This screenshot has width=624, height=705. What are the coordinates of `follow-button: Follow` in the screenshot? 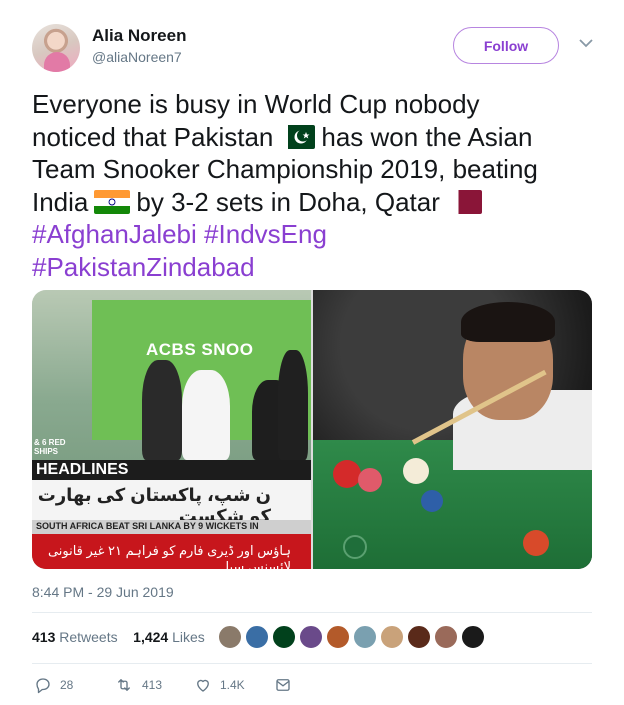 It's located at (506, 45).